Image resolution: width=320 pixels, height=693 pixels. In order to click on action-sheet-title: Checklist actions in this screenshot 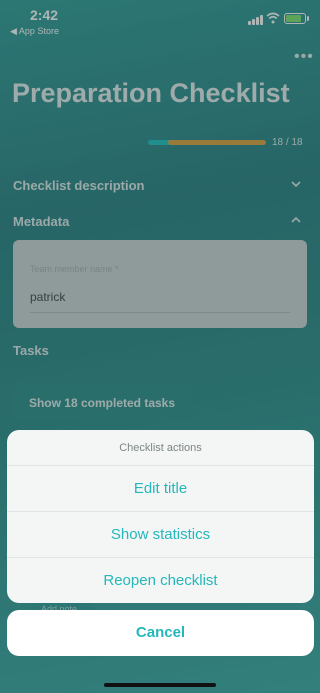, I will do `click(160, 448)`.